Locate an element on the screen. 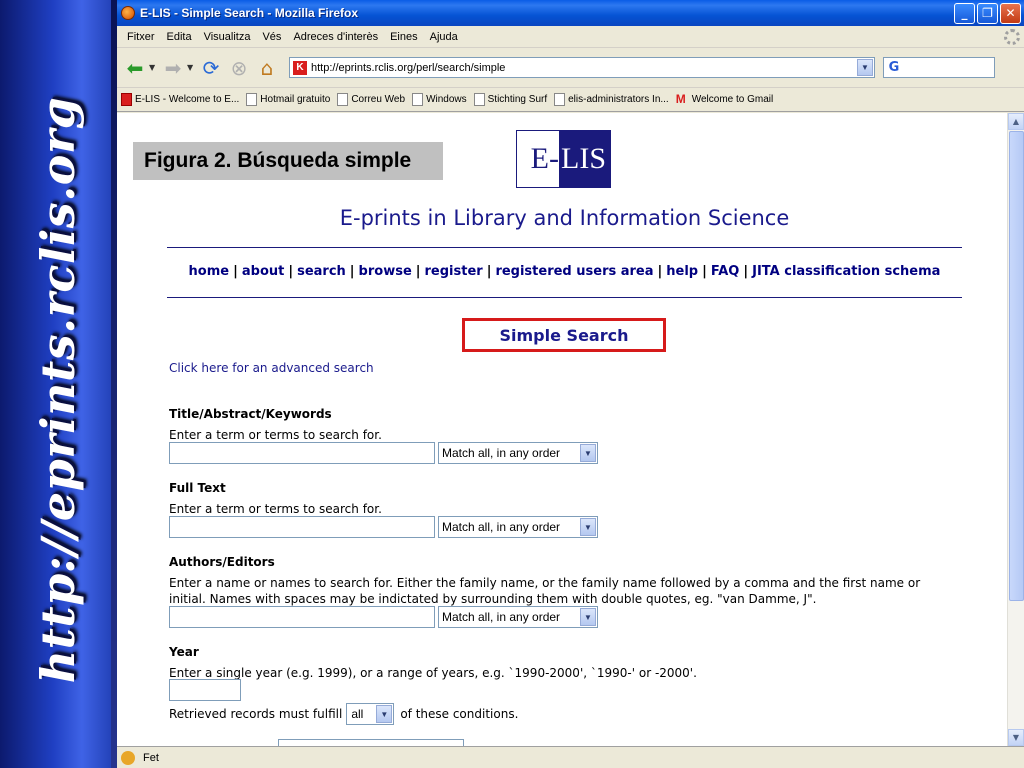 This screenshot has height=768, width=1024. back-dropdown-icon: ▼ is located at coordinates (154, 67).